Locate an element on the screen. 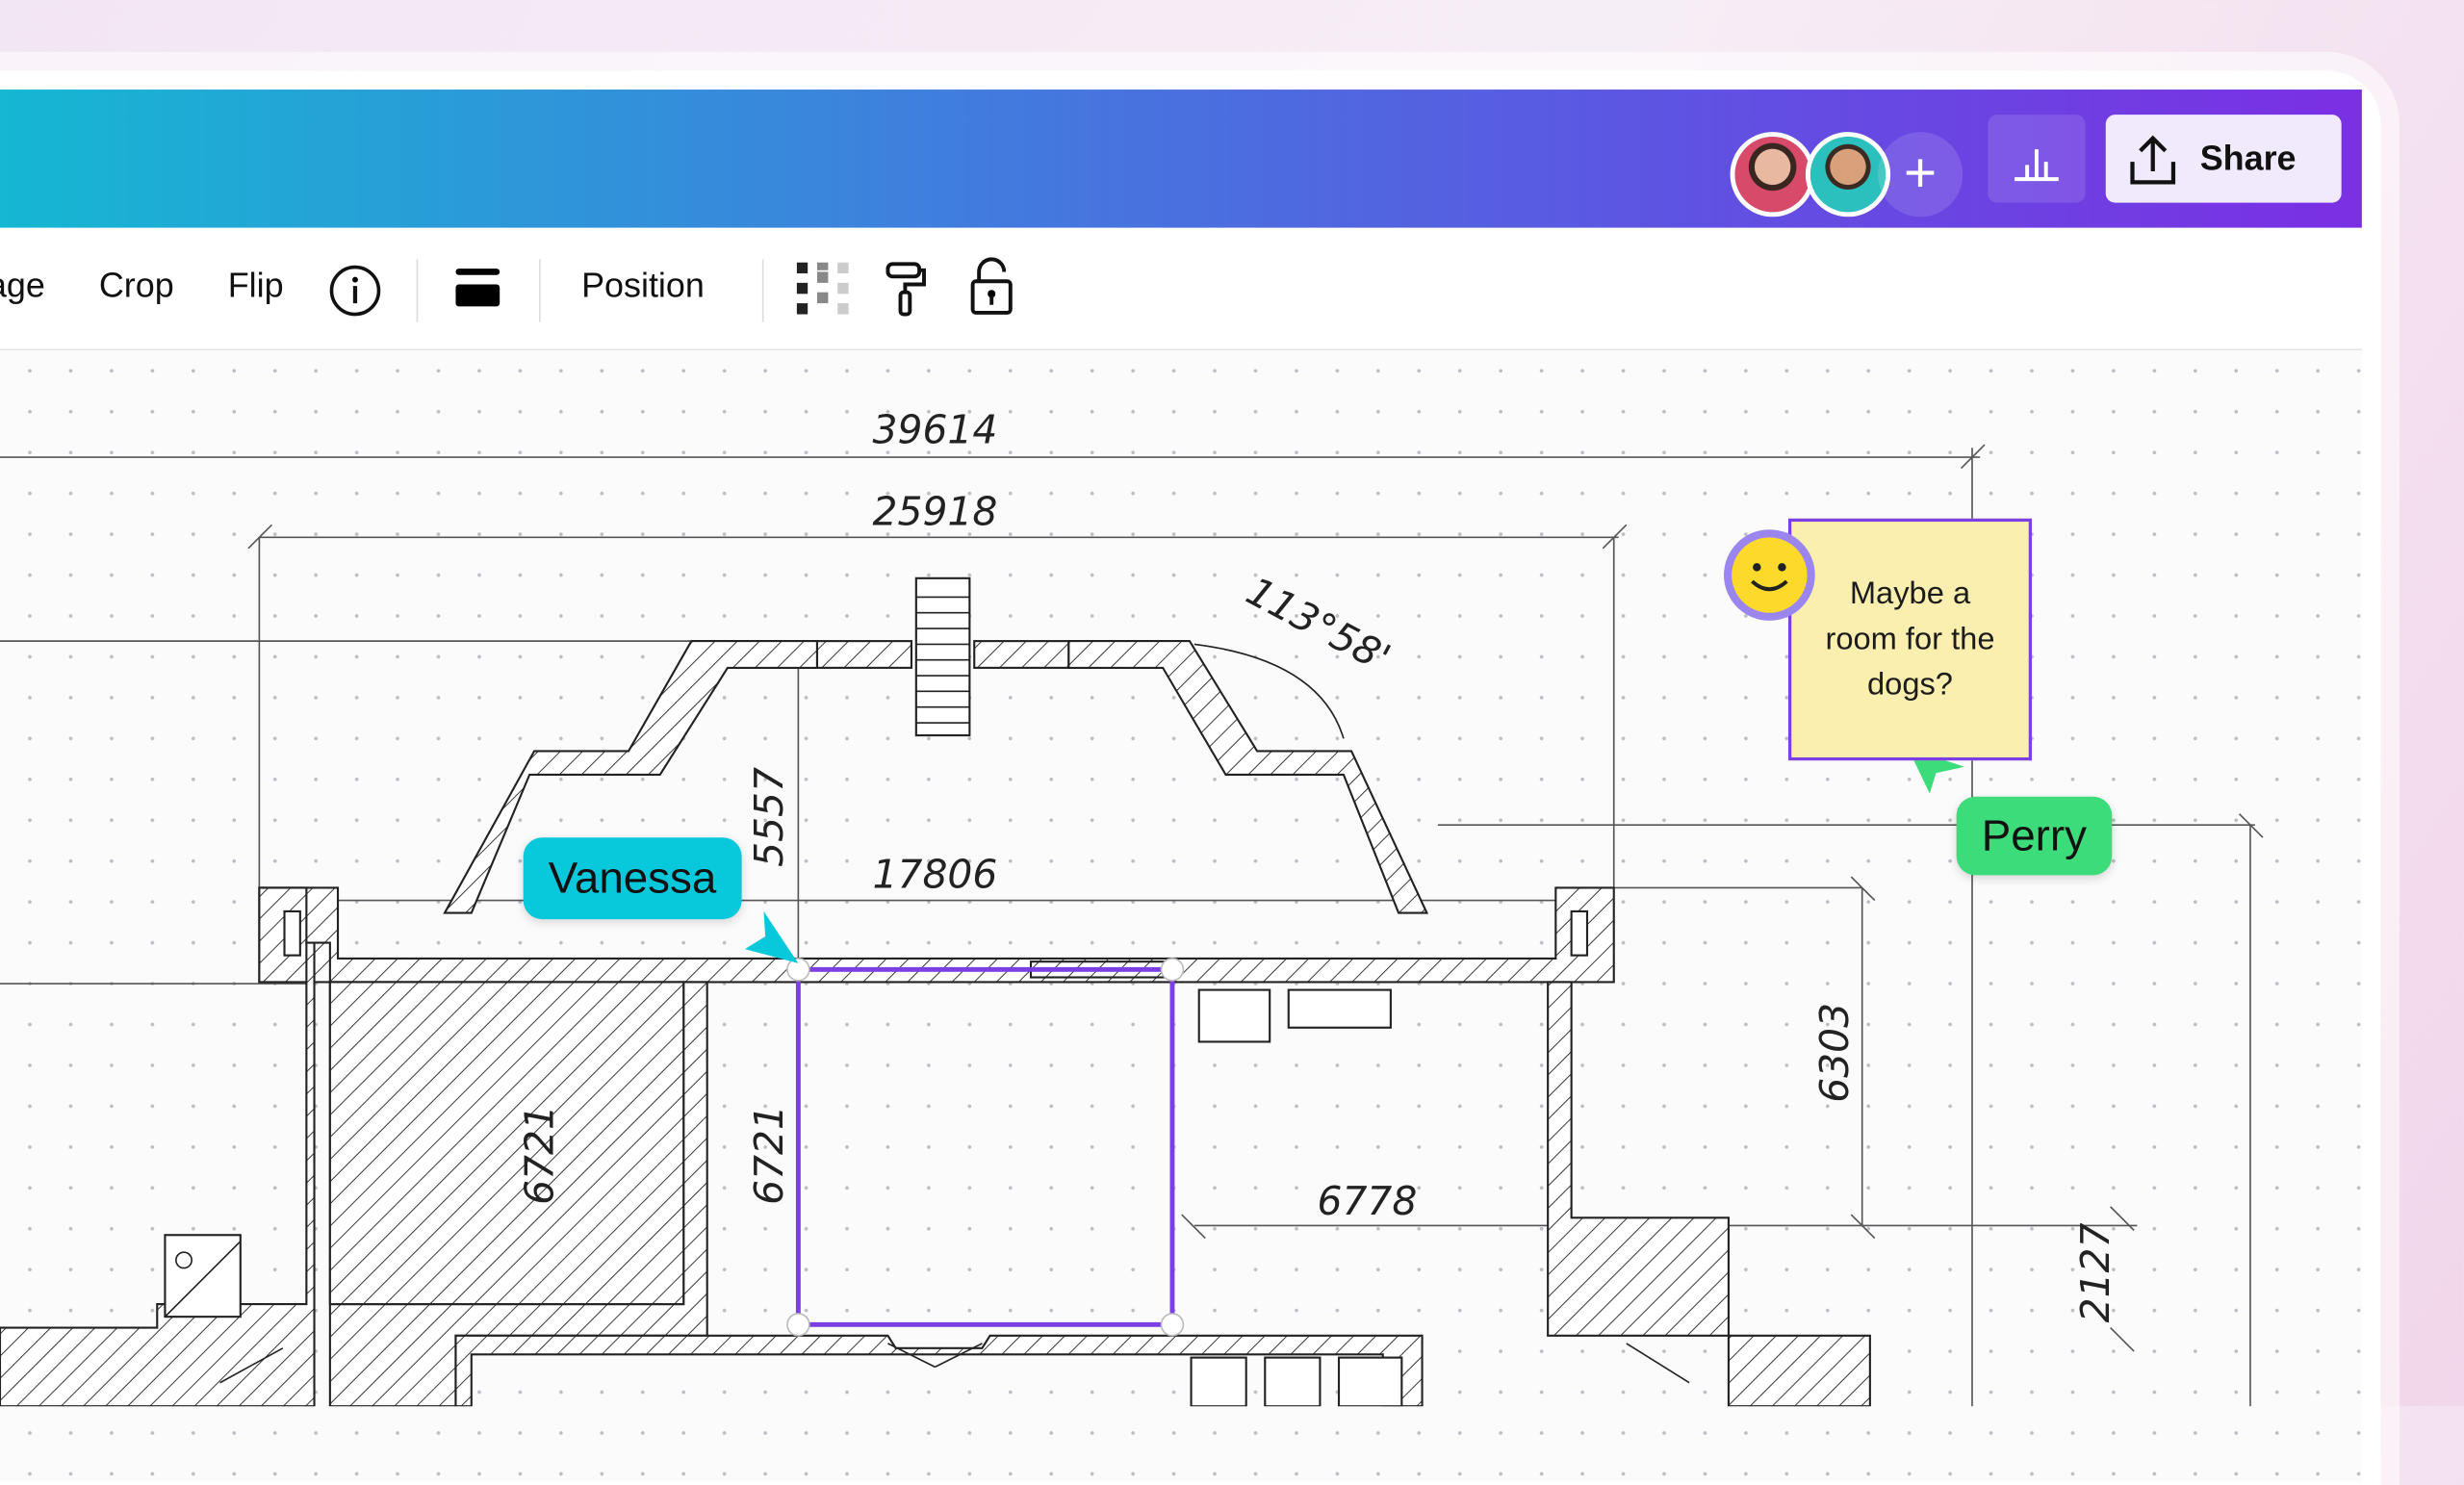  dimension-label: 25918 is located at coordinates (935, 511).